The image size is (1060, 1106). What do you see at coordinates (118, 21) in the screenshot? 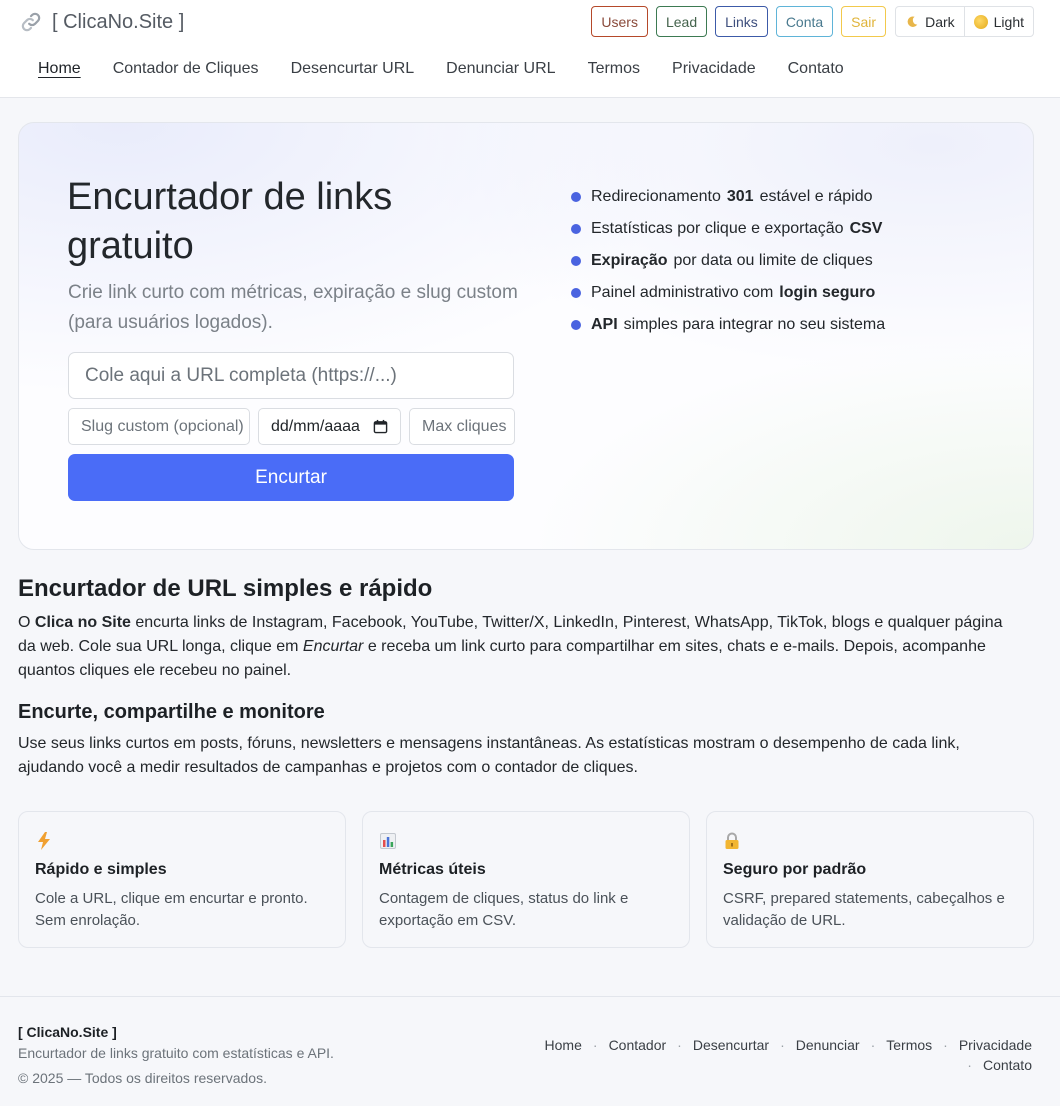
I see `brand-name: [ ClicaNo.Site ]` at bounding box center [118, 21].